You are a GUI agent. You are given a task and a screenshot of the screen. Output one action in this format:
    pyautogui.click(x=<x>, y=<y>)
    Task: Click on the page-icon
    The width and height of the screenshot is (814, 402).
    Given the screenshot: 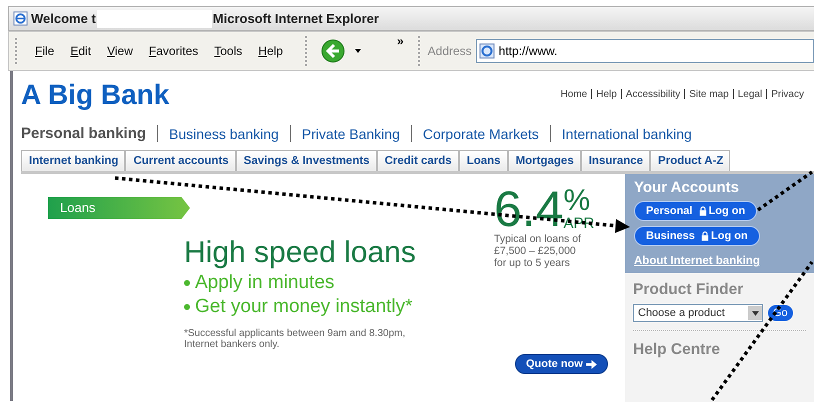 What is the action you would take?
    pyautogui.click(x=486, y=51)
    